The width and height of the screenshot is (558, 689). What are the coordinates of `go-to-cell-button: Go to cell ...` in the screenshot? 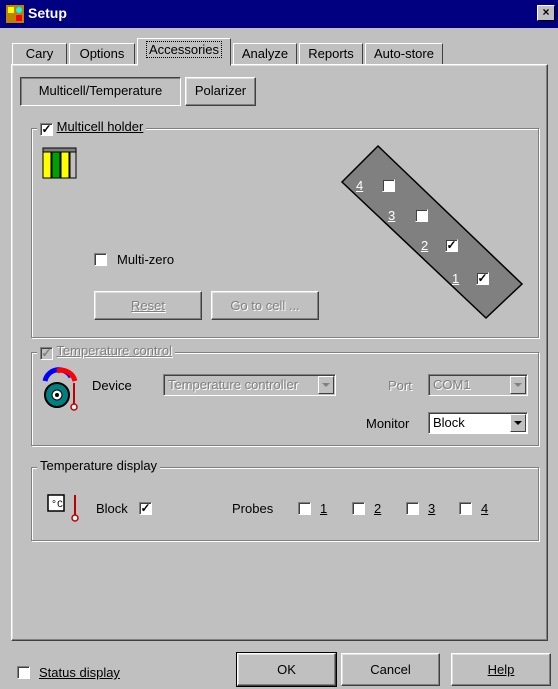 It's located at (265, 305).